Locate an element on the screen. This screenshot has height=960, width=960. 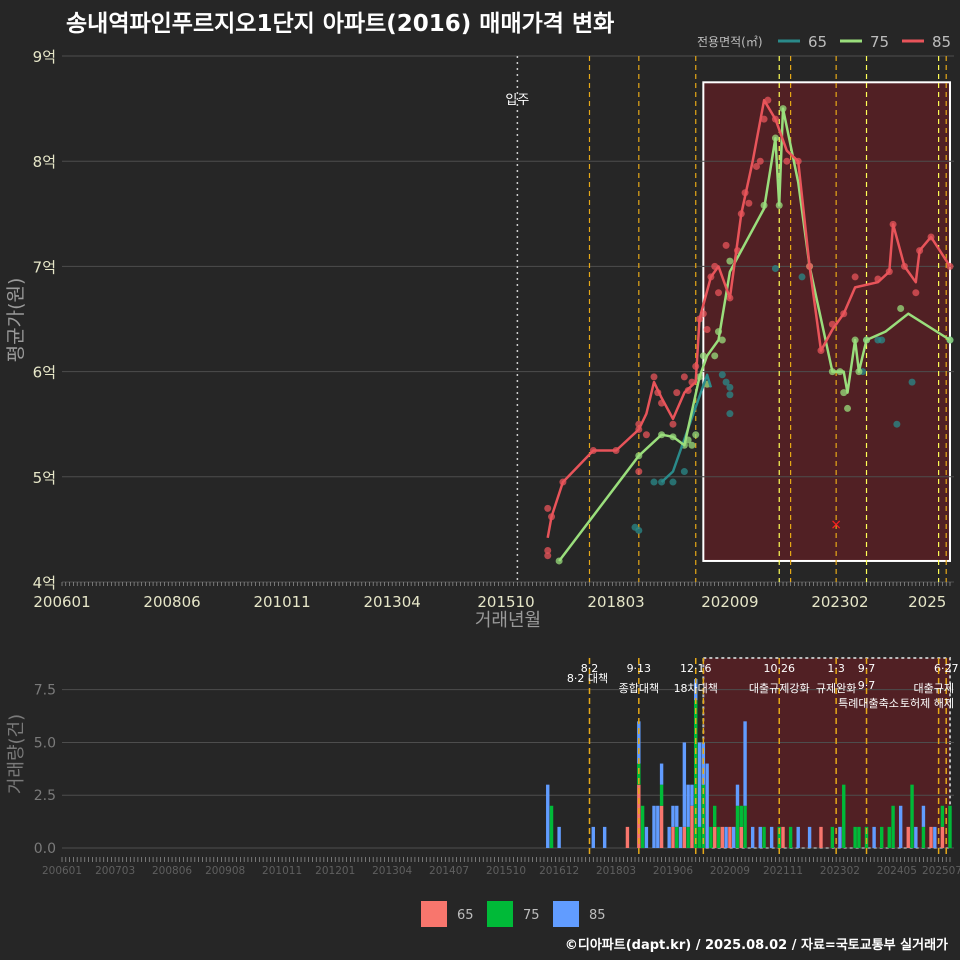
price-y-tick-label: 8억 is located at coordinates (44, 162).